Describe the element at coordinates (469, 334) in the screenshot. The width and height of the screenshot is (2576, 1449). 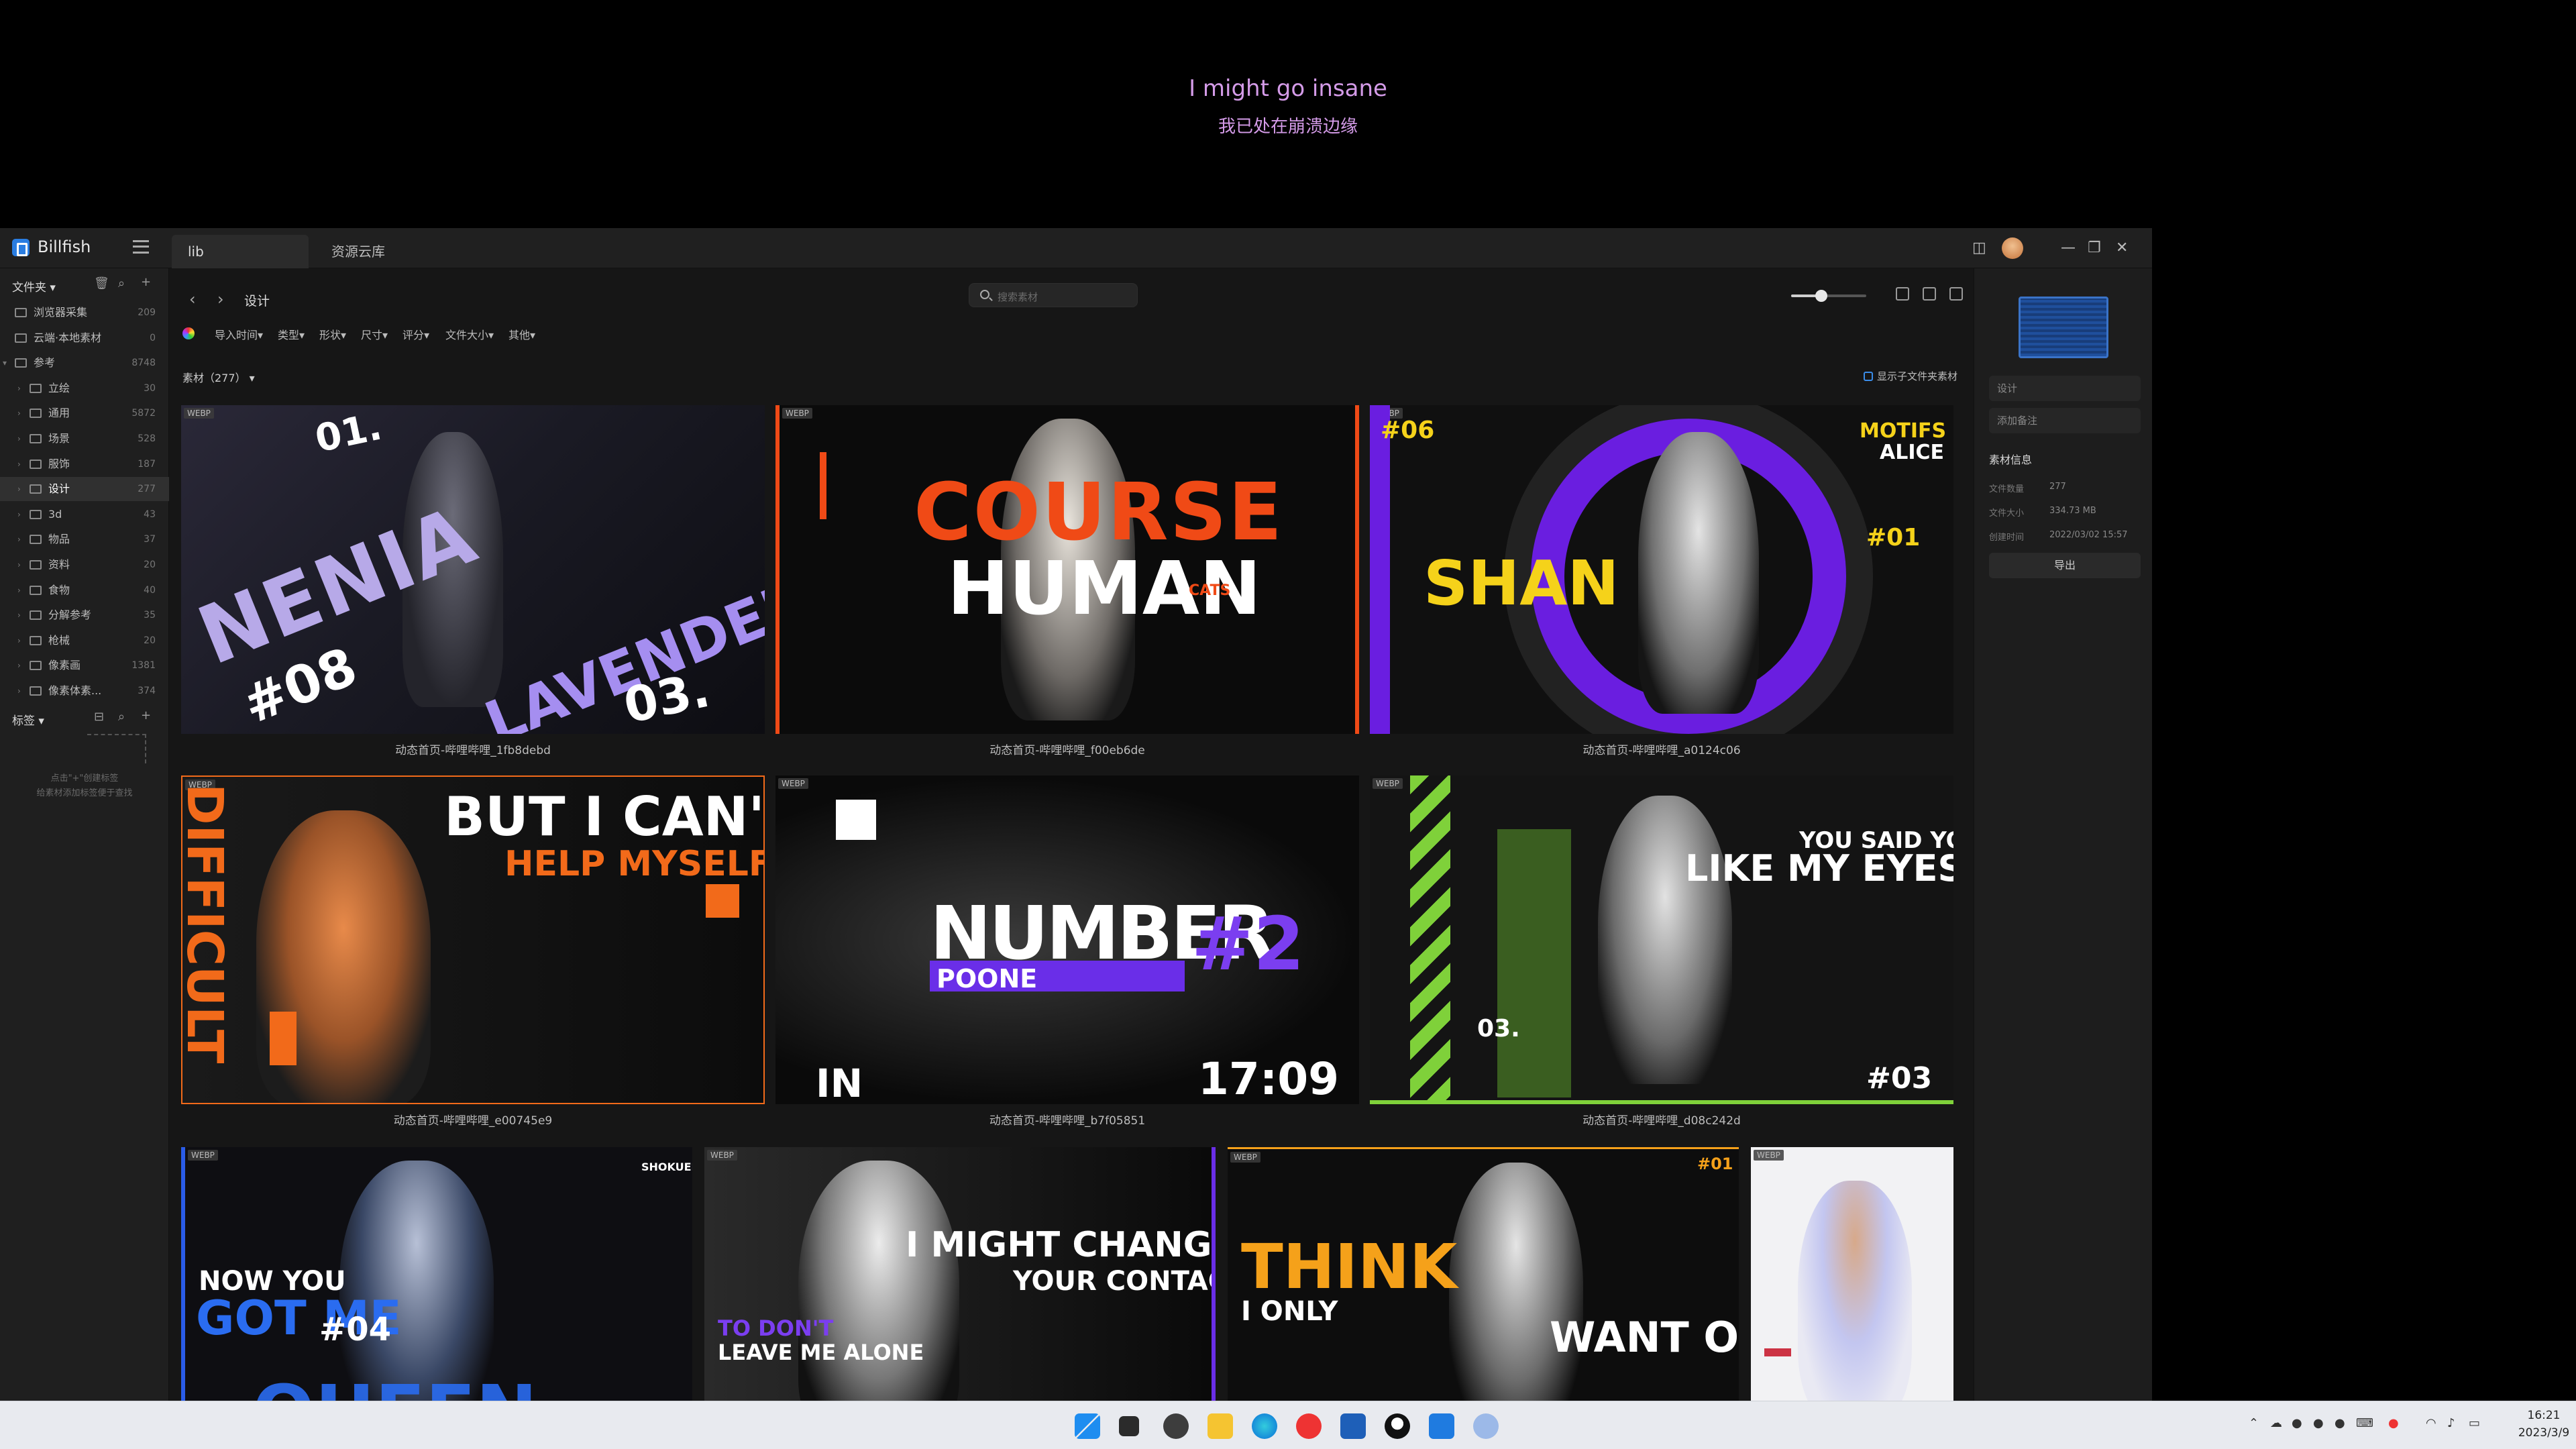
I see `filter-file-size: 文件大小▾` at that location.